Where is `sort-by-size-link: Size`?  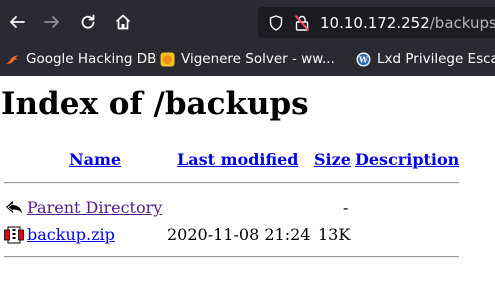 sort-by-size-link: Size is located at coordinates (332, 159).